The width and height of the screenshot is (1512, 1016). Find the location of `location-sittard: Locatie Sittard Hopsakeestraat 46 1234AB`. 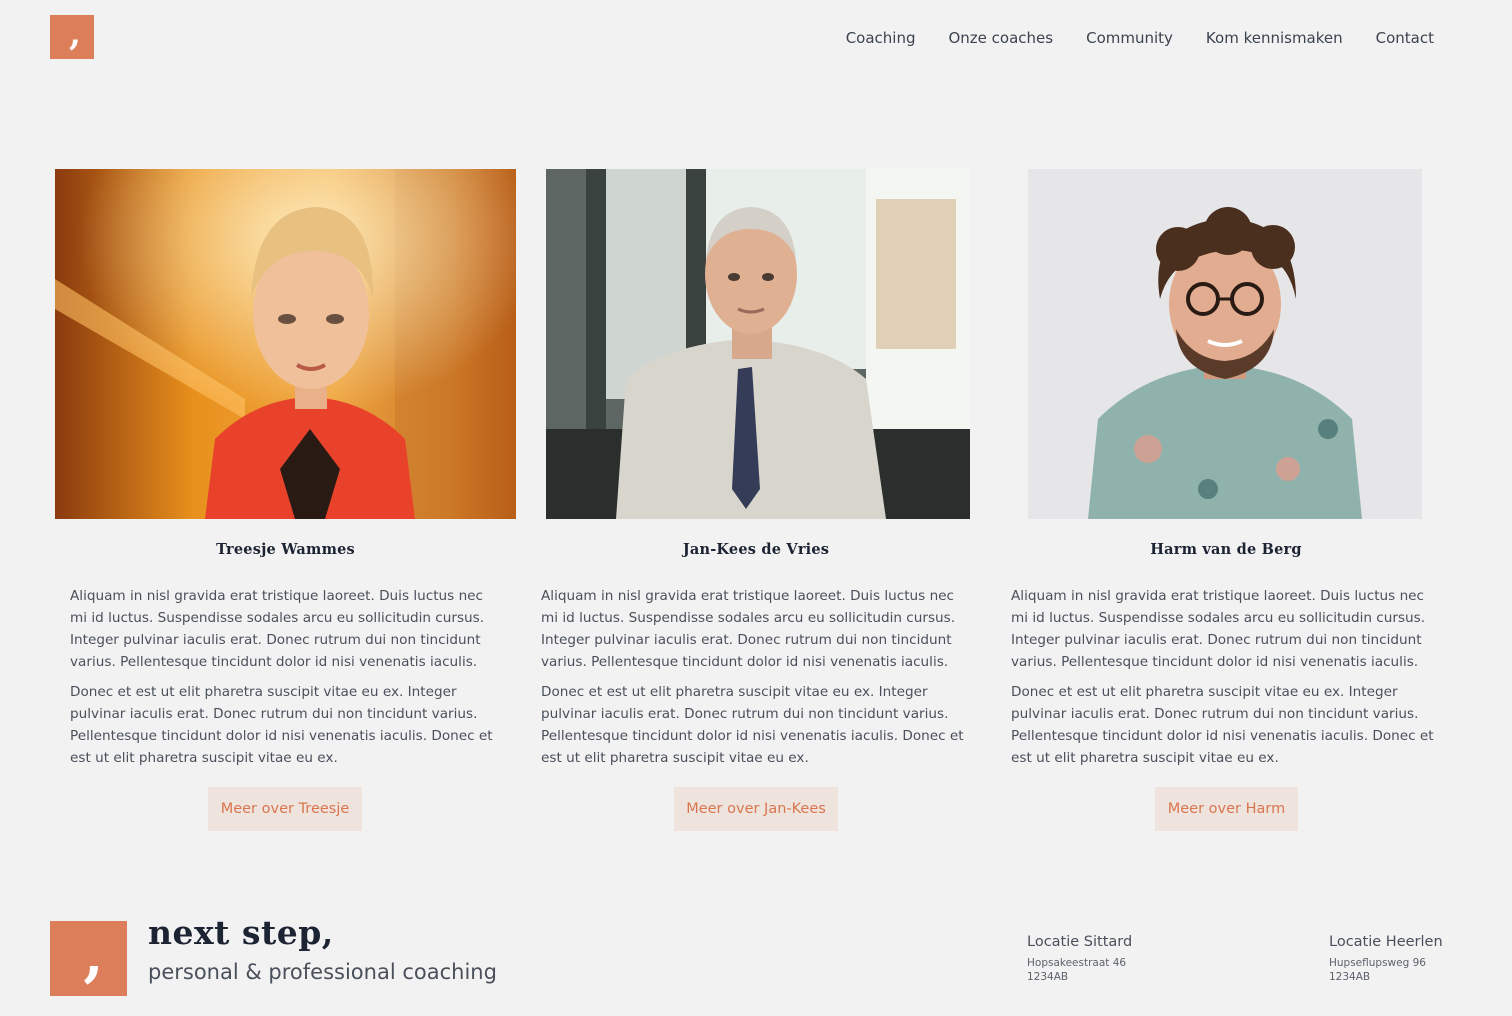

location-sittard: Locatie Sittard Hopsakeestraat 46 1234AB is located at coordinates (1079, 959).